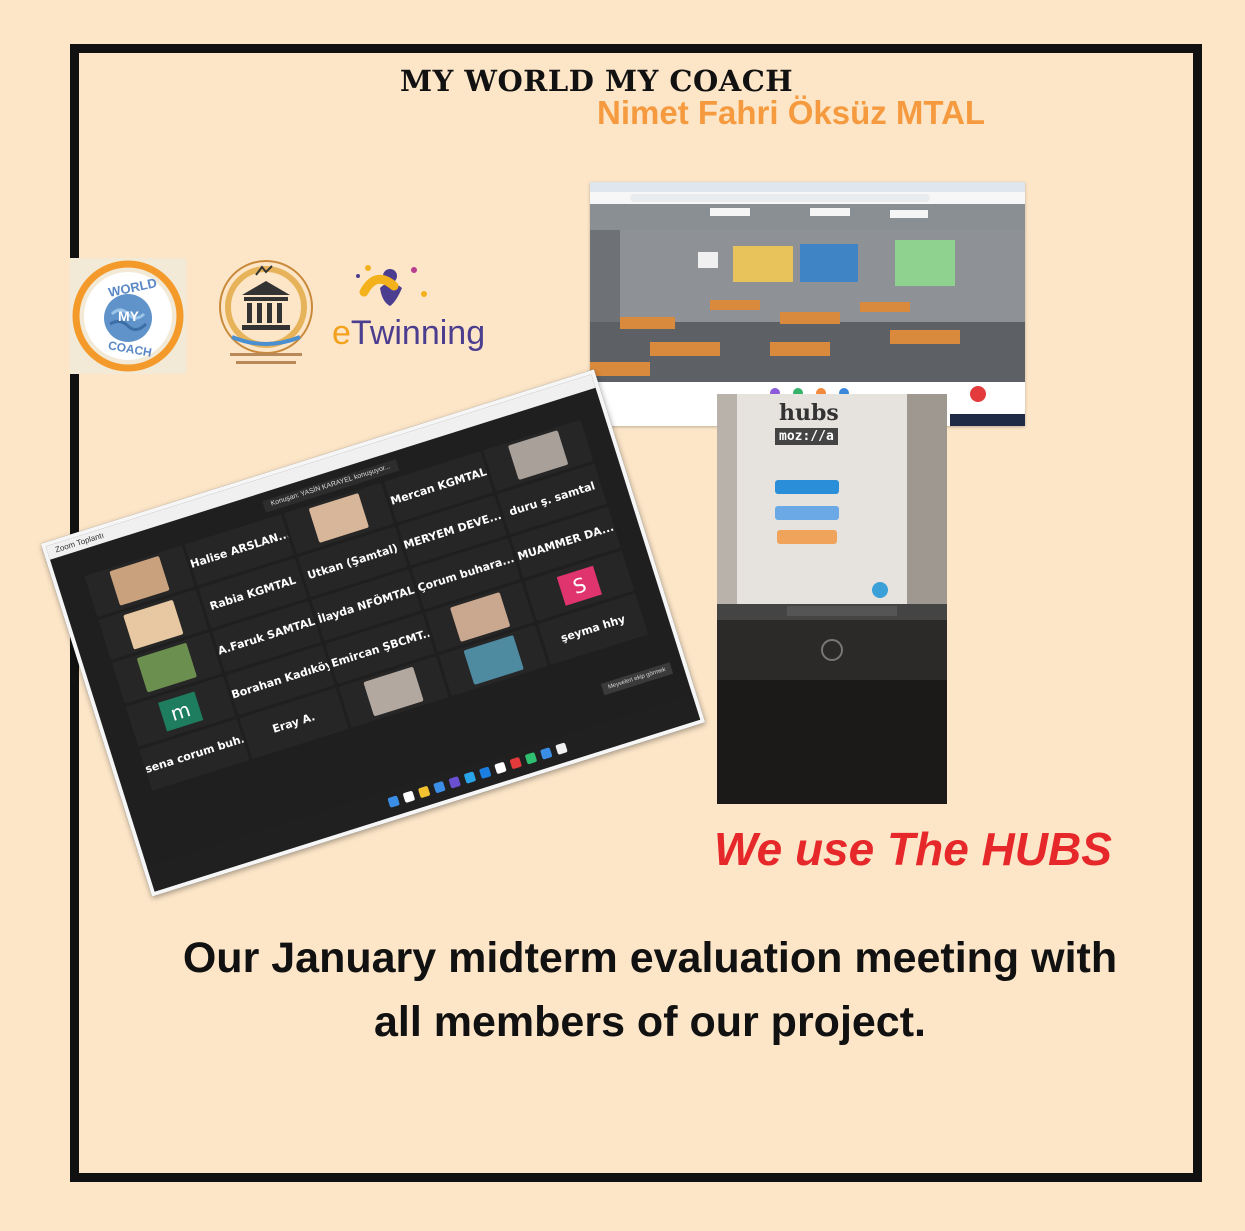 The width and height of the screenshot is (1245, 1231). I want to click on participant-avatar-letter: S, so click(579, 585).